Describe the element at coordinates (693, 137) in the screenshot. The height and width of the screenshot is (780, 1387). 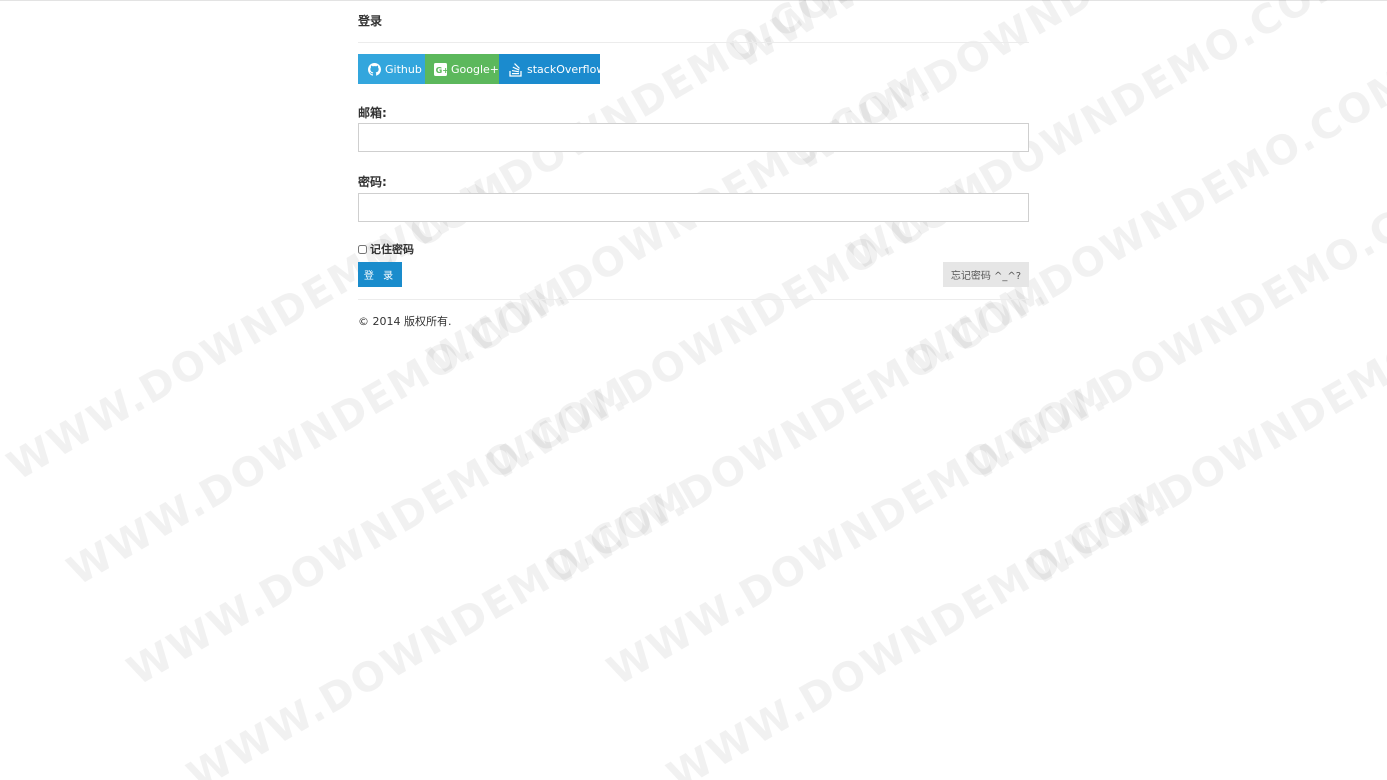
I see `email-field` at that location.